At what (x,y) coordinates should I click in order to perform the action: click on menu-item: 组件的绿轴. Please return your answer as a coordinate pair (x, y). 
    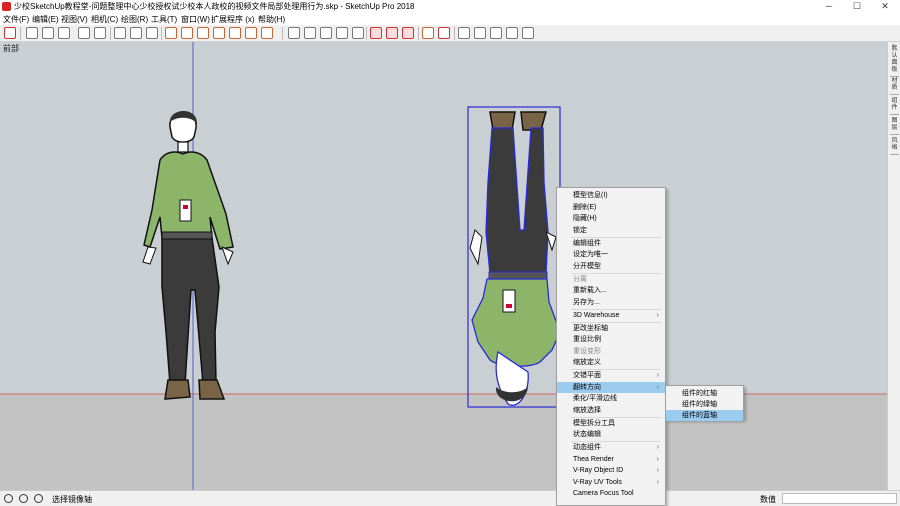
    Looking at the image, I should click on (704, 404).